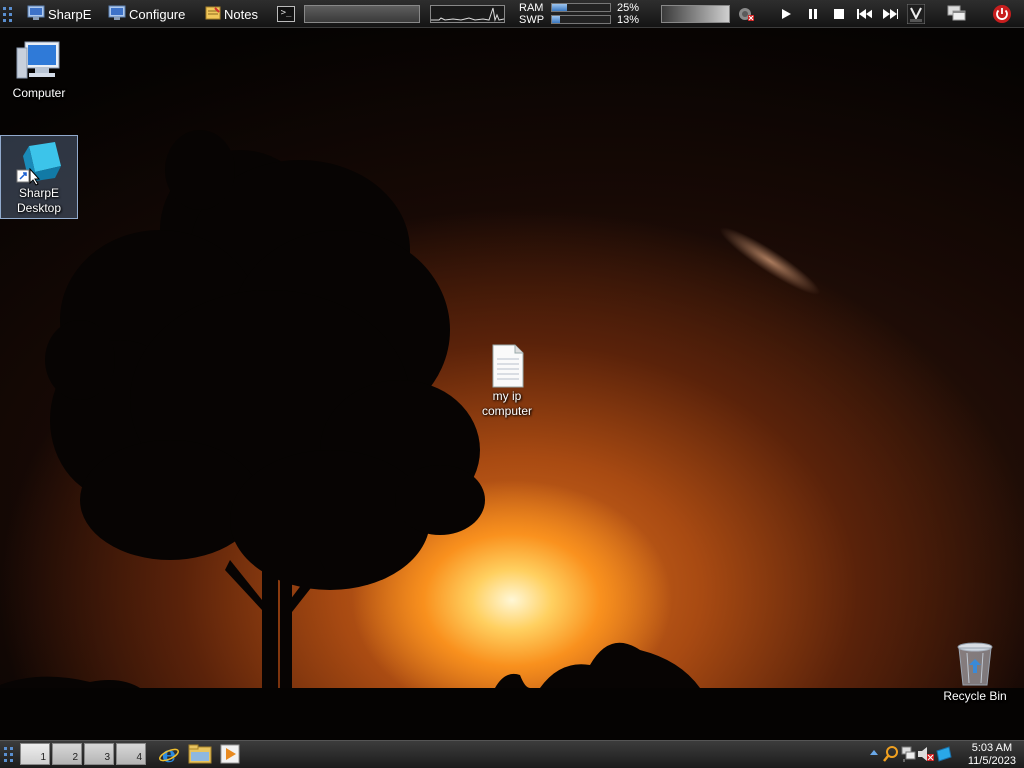 The height and width of the screenshot is (768, 1024). Describe the element at coordinates (9, 755) in the screenshot. I see `taskbar-grip-icon` at that location.